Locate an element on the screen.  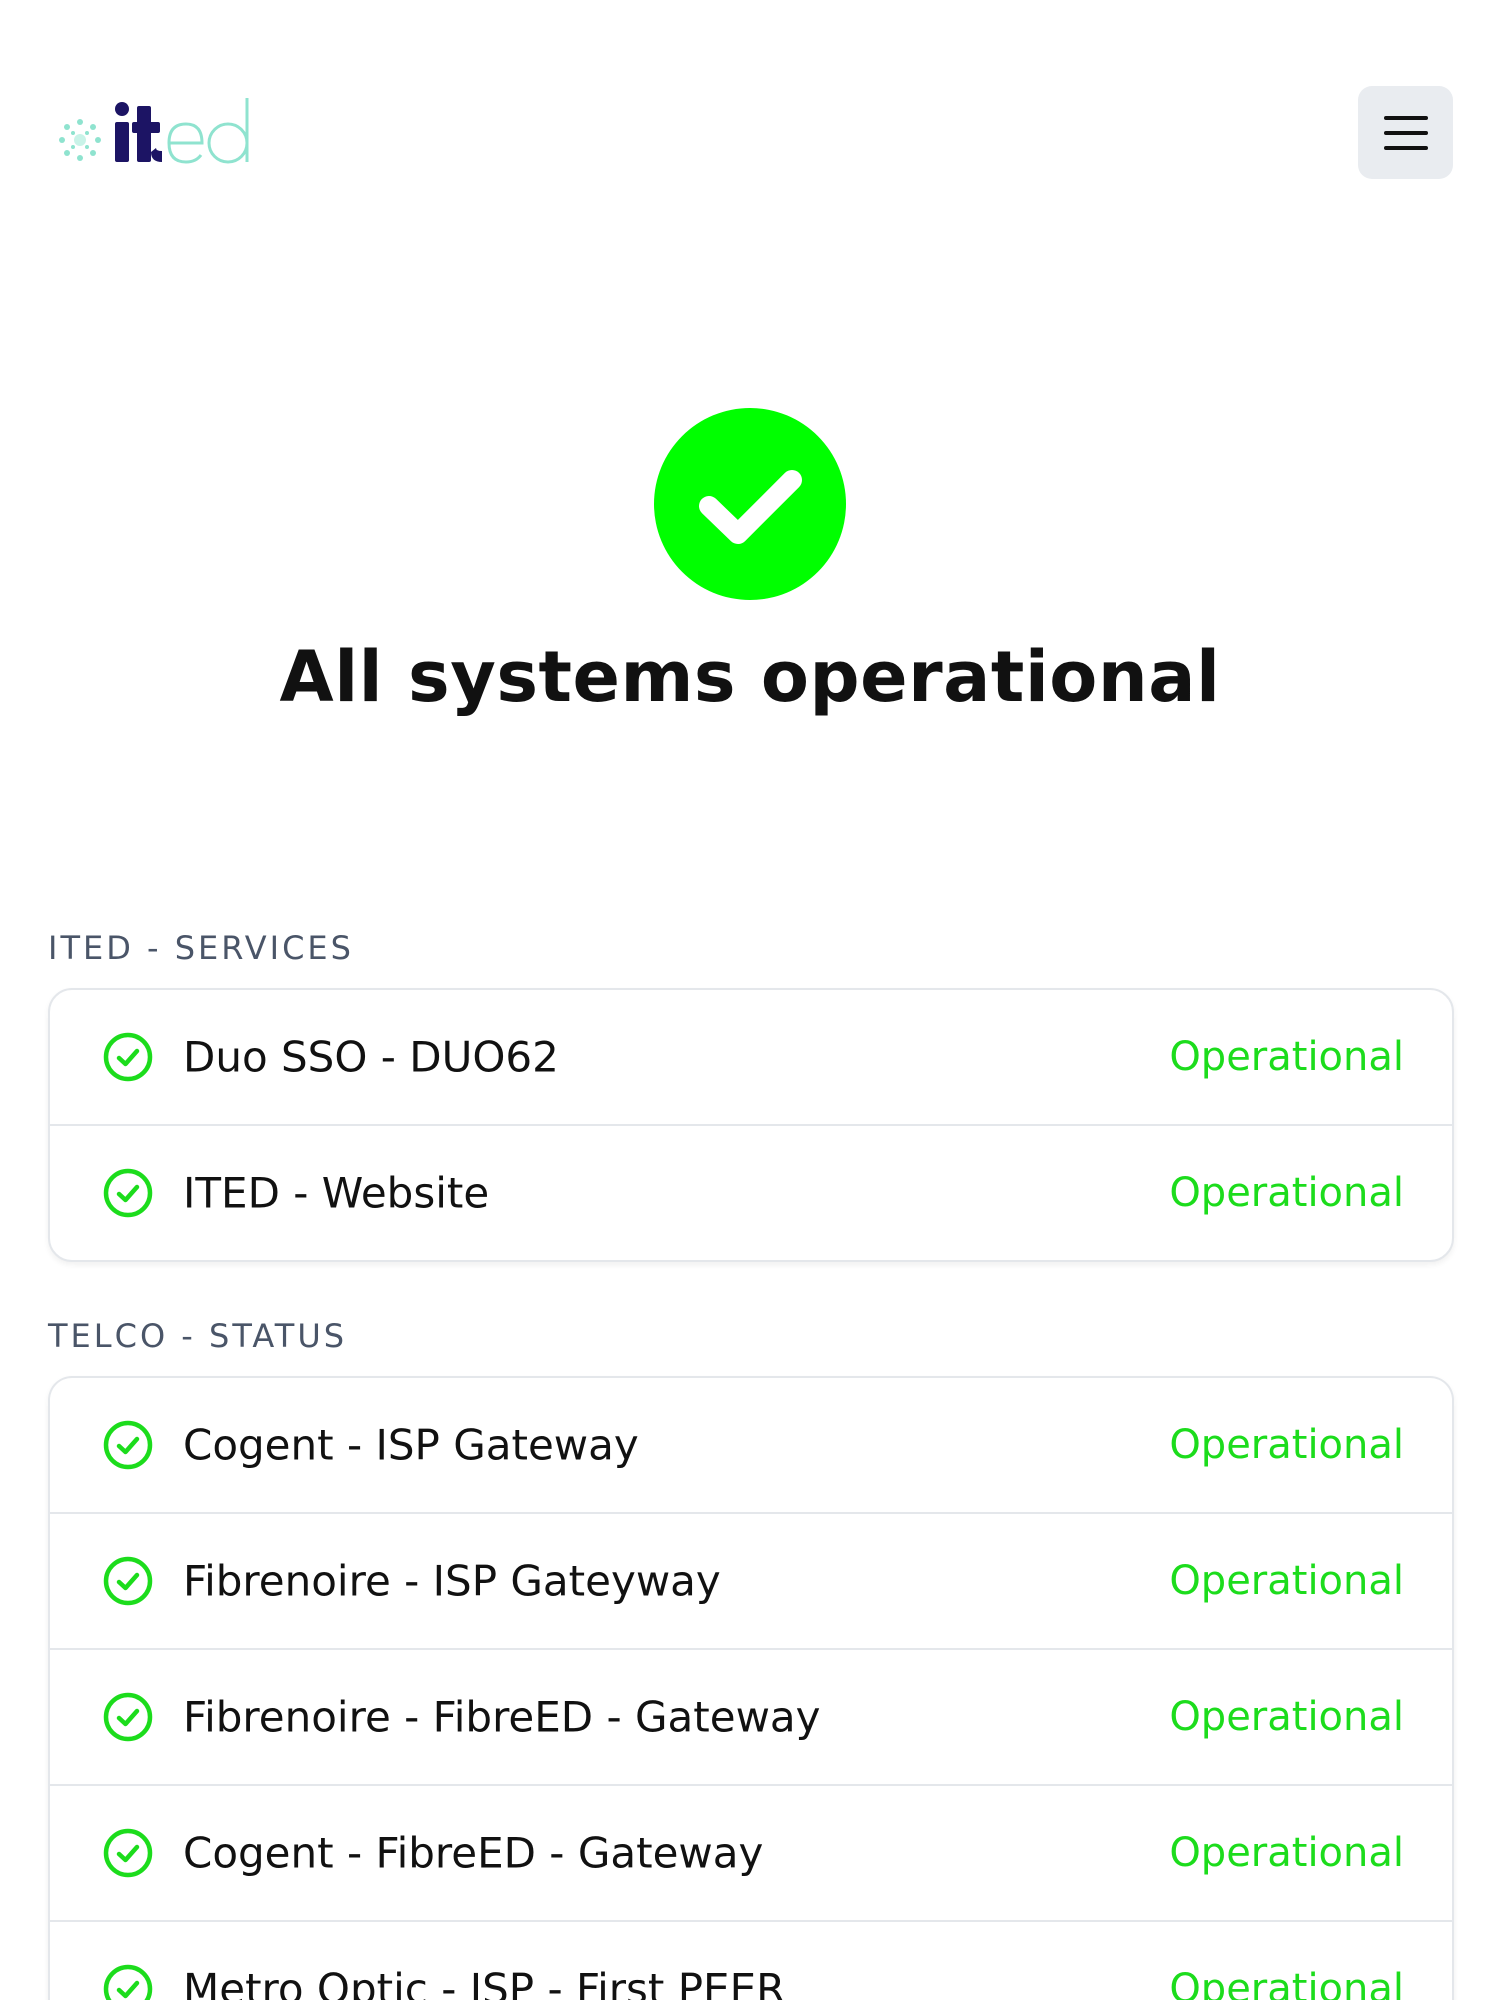
service-name: Fibrenoire - FibreED - Gateway is located at coordinates (502, 1717).